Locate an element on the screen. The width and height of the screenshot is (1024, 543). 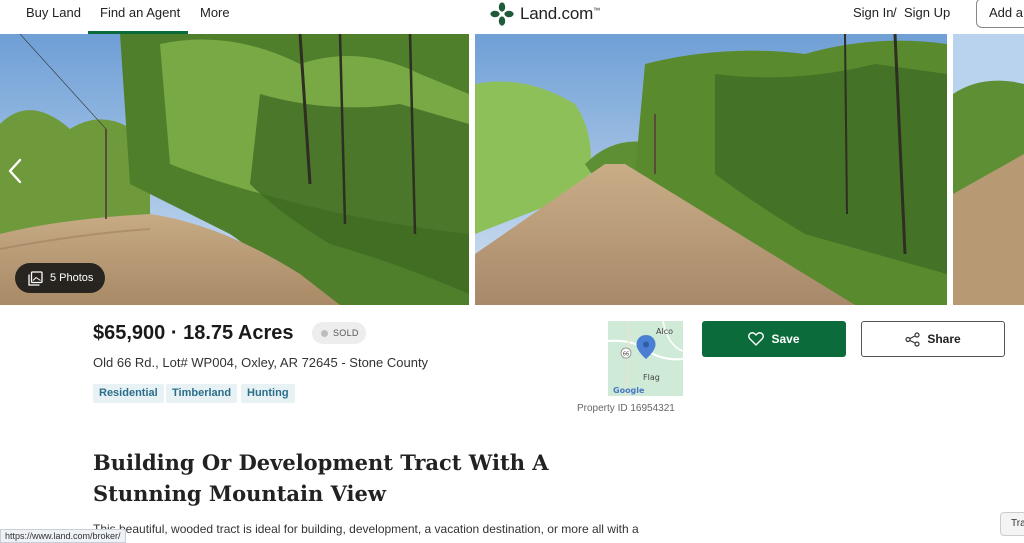
share-icon is located at coordinates (912, 339).